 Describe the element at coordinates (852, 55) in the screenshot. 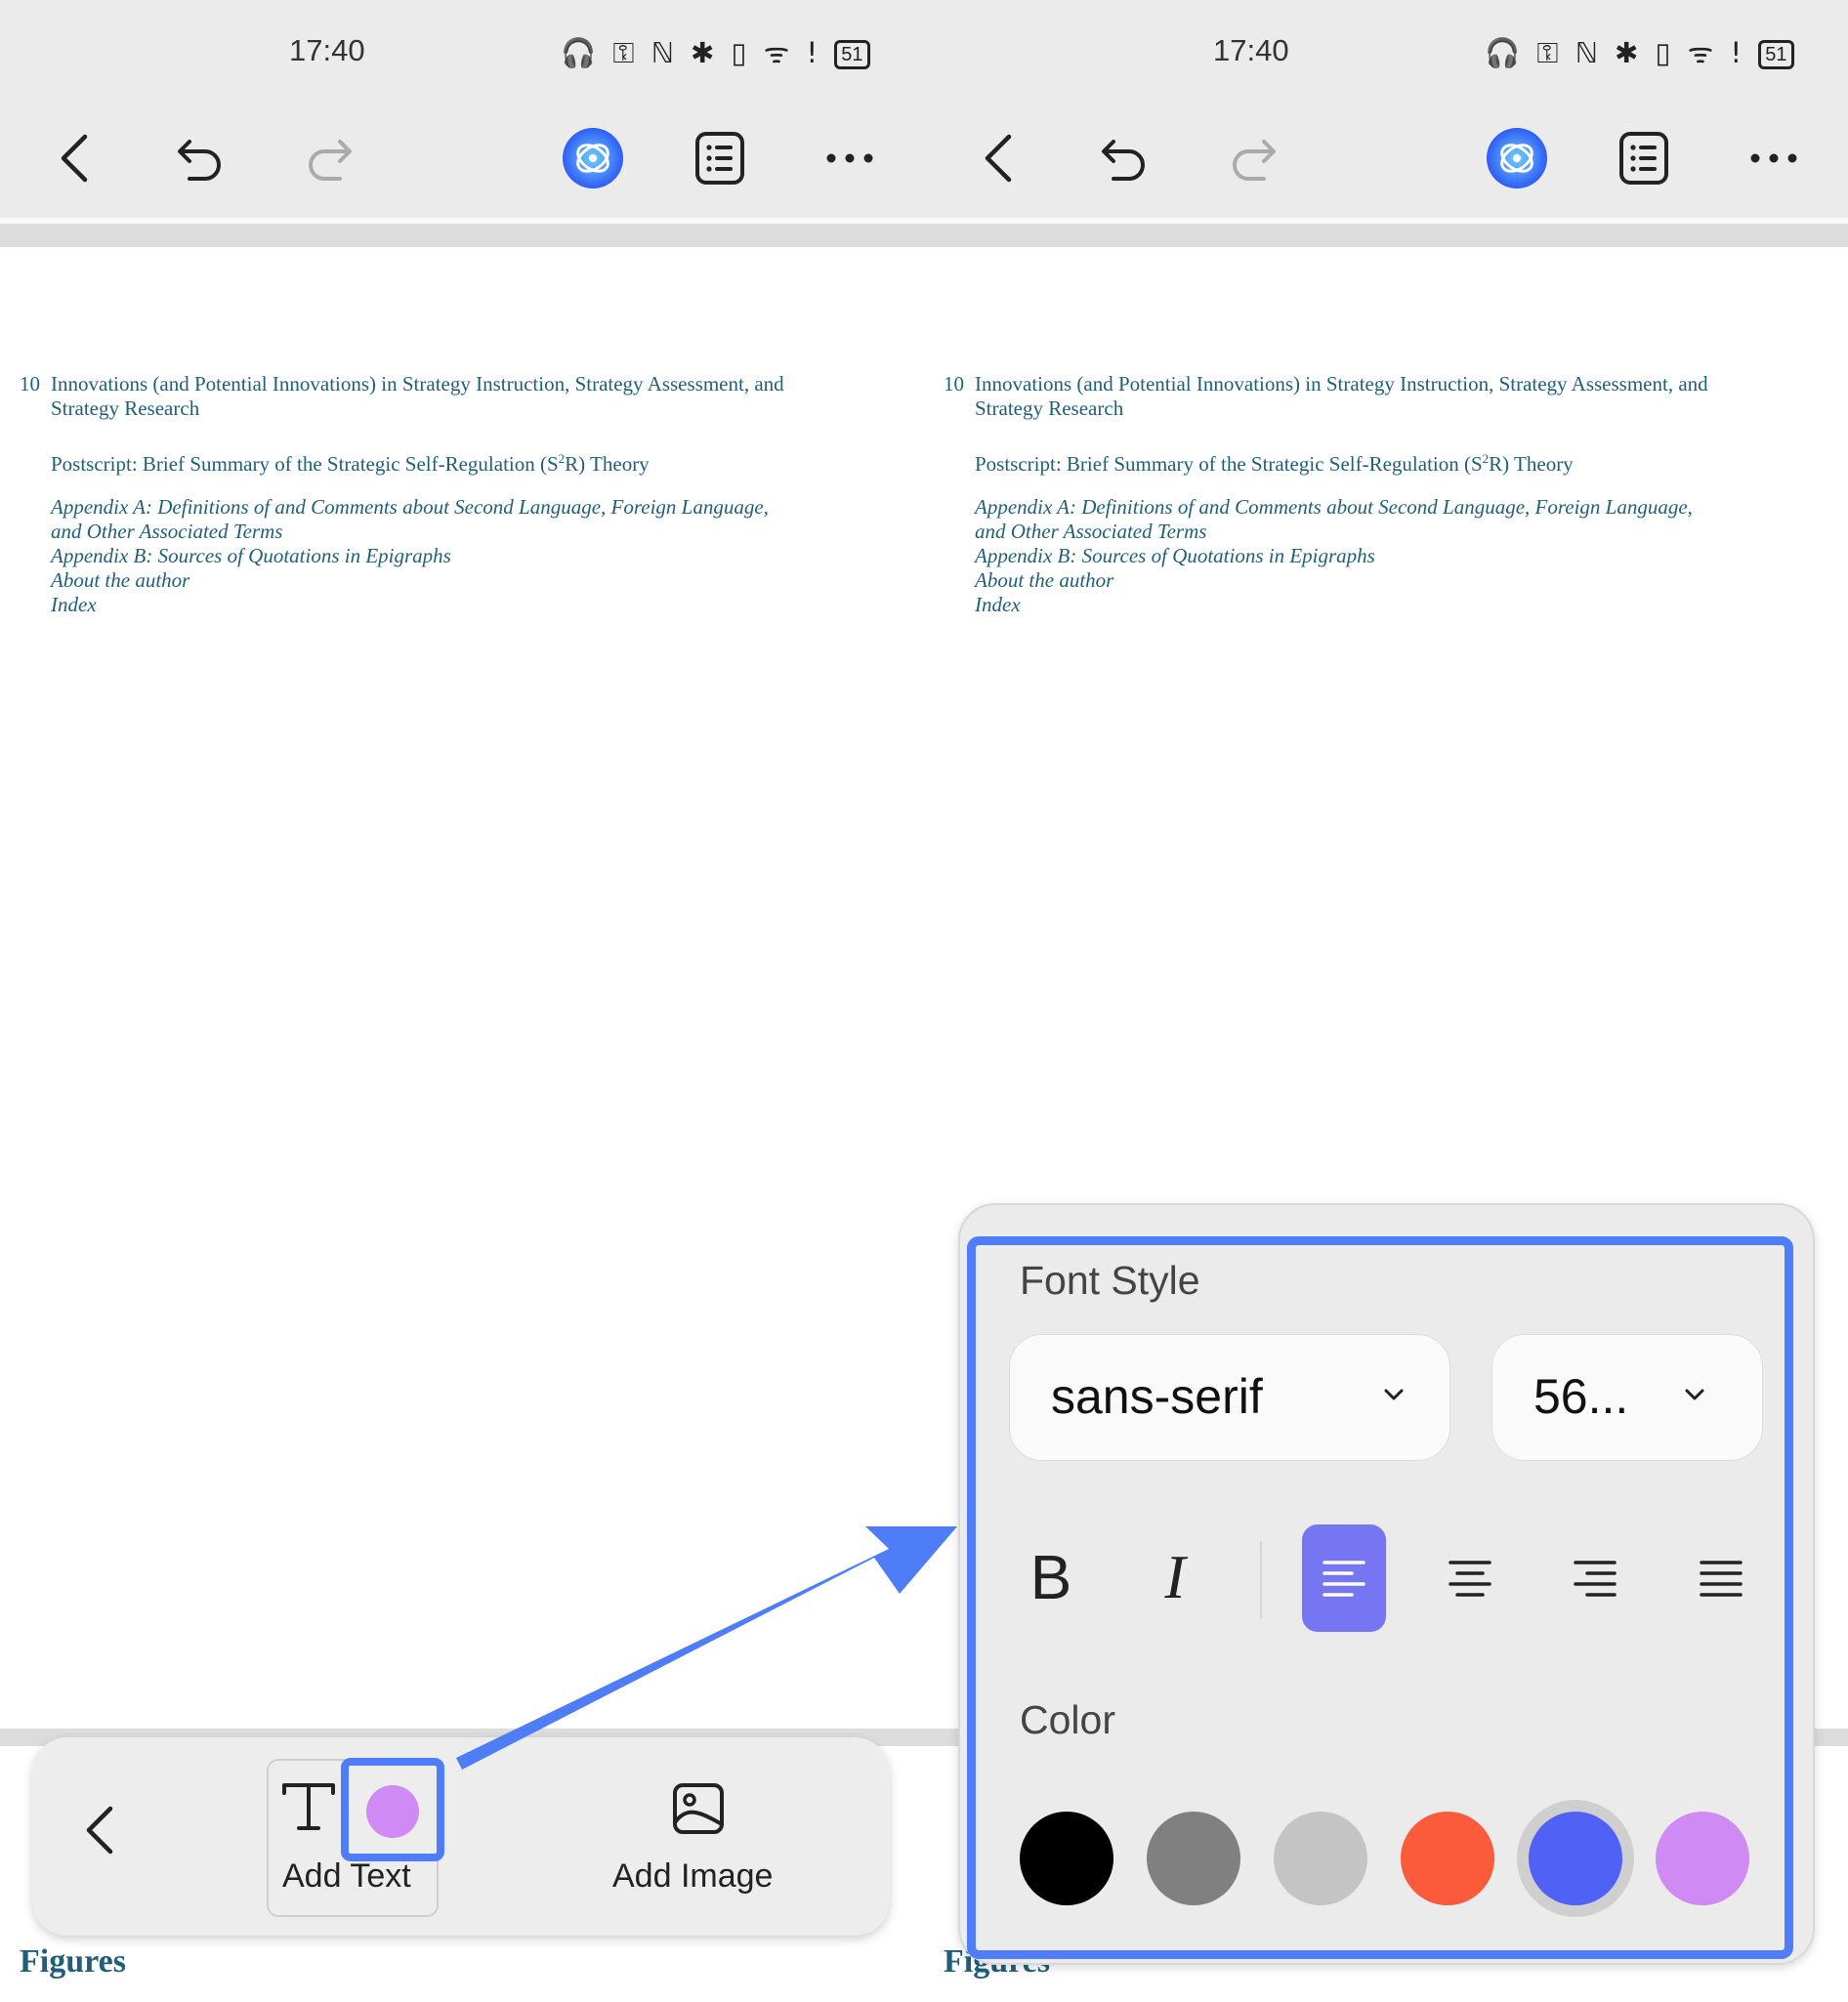

I see `battery-icon: 51` at that location.